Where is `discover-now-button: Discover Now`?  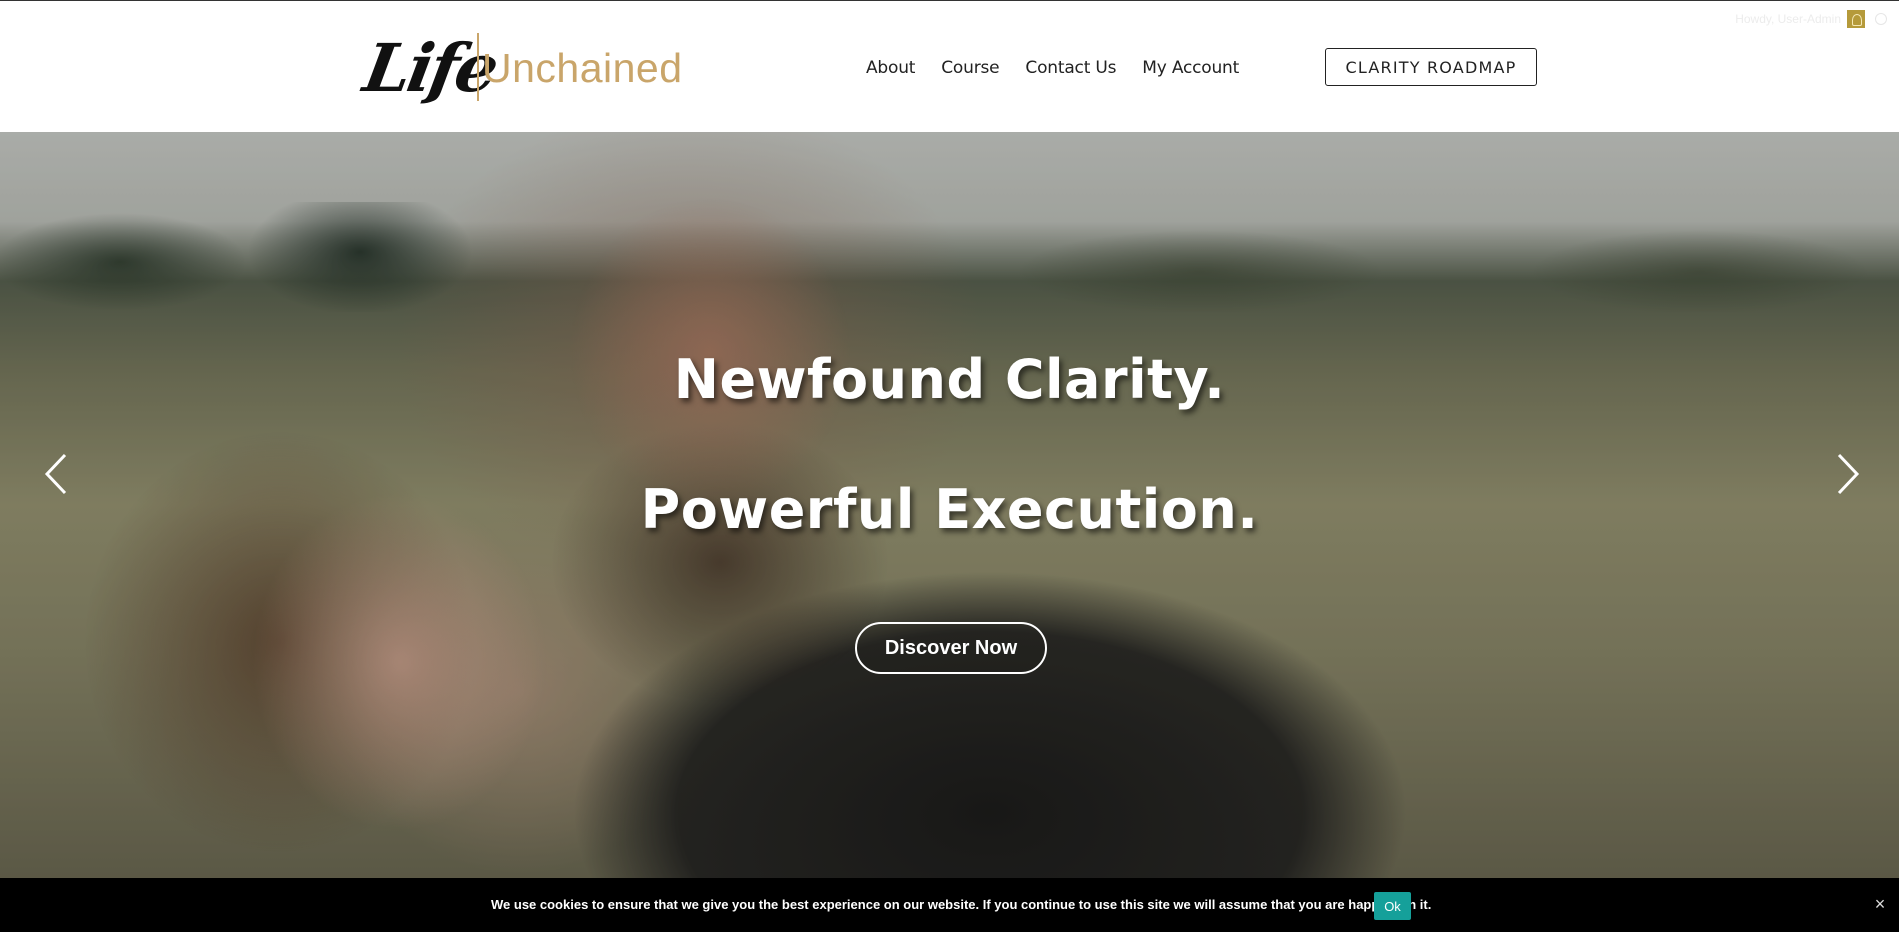 discover-now-button: Discover Now is located at coordinates (951, 648).